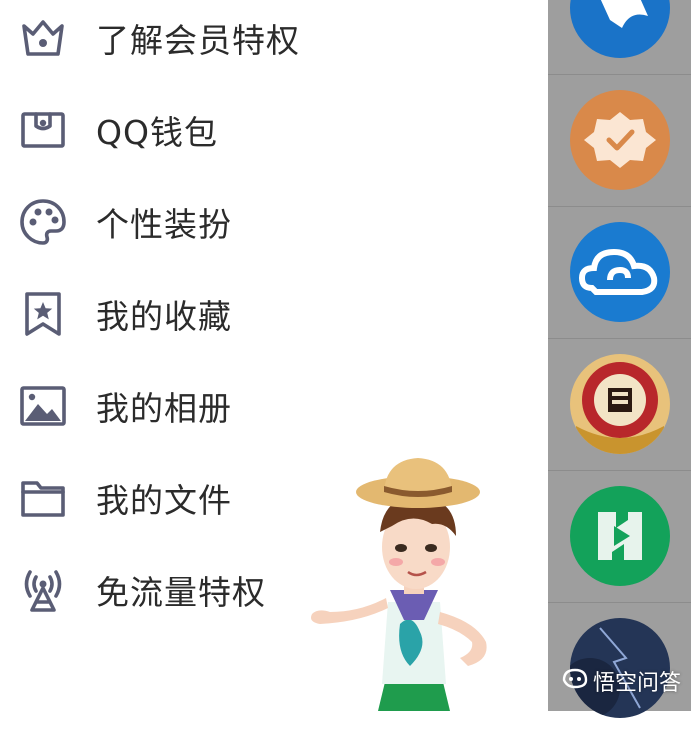  Describe the element at coordinates (274, 222) in the screenshot. I see `menu-item-personalize: 个性装扮` at that location.